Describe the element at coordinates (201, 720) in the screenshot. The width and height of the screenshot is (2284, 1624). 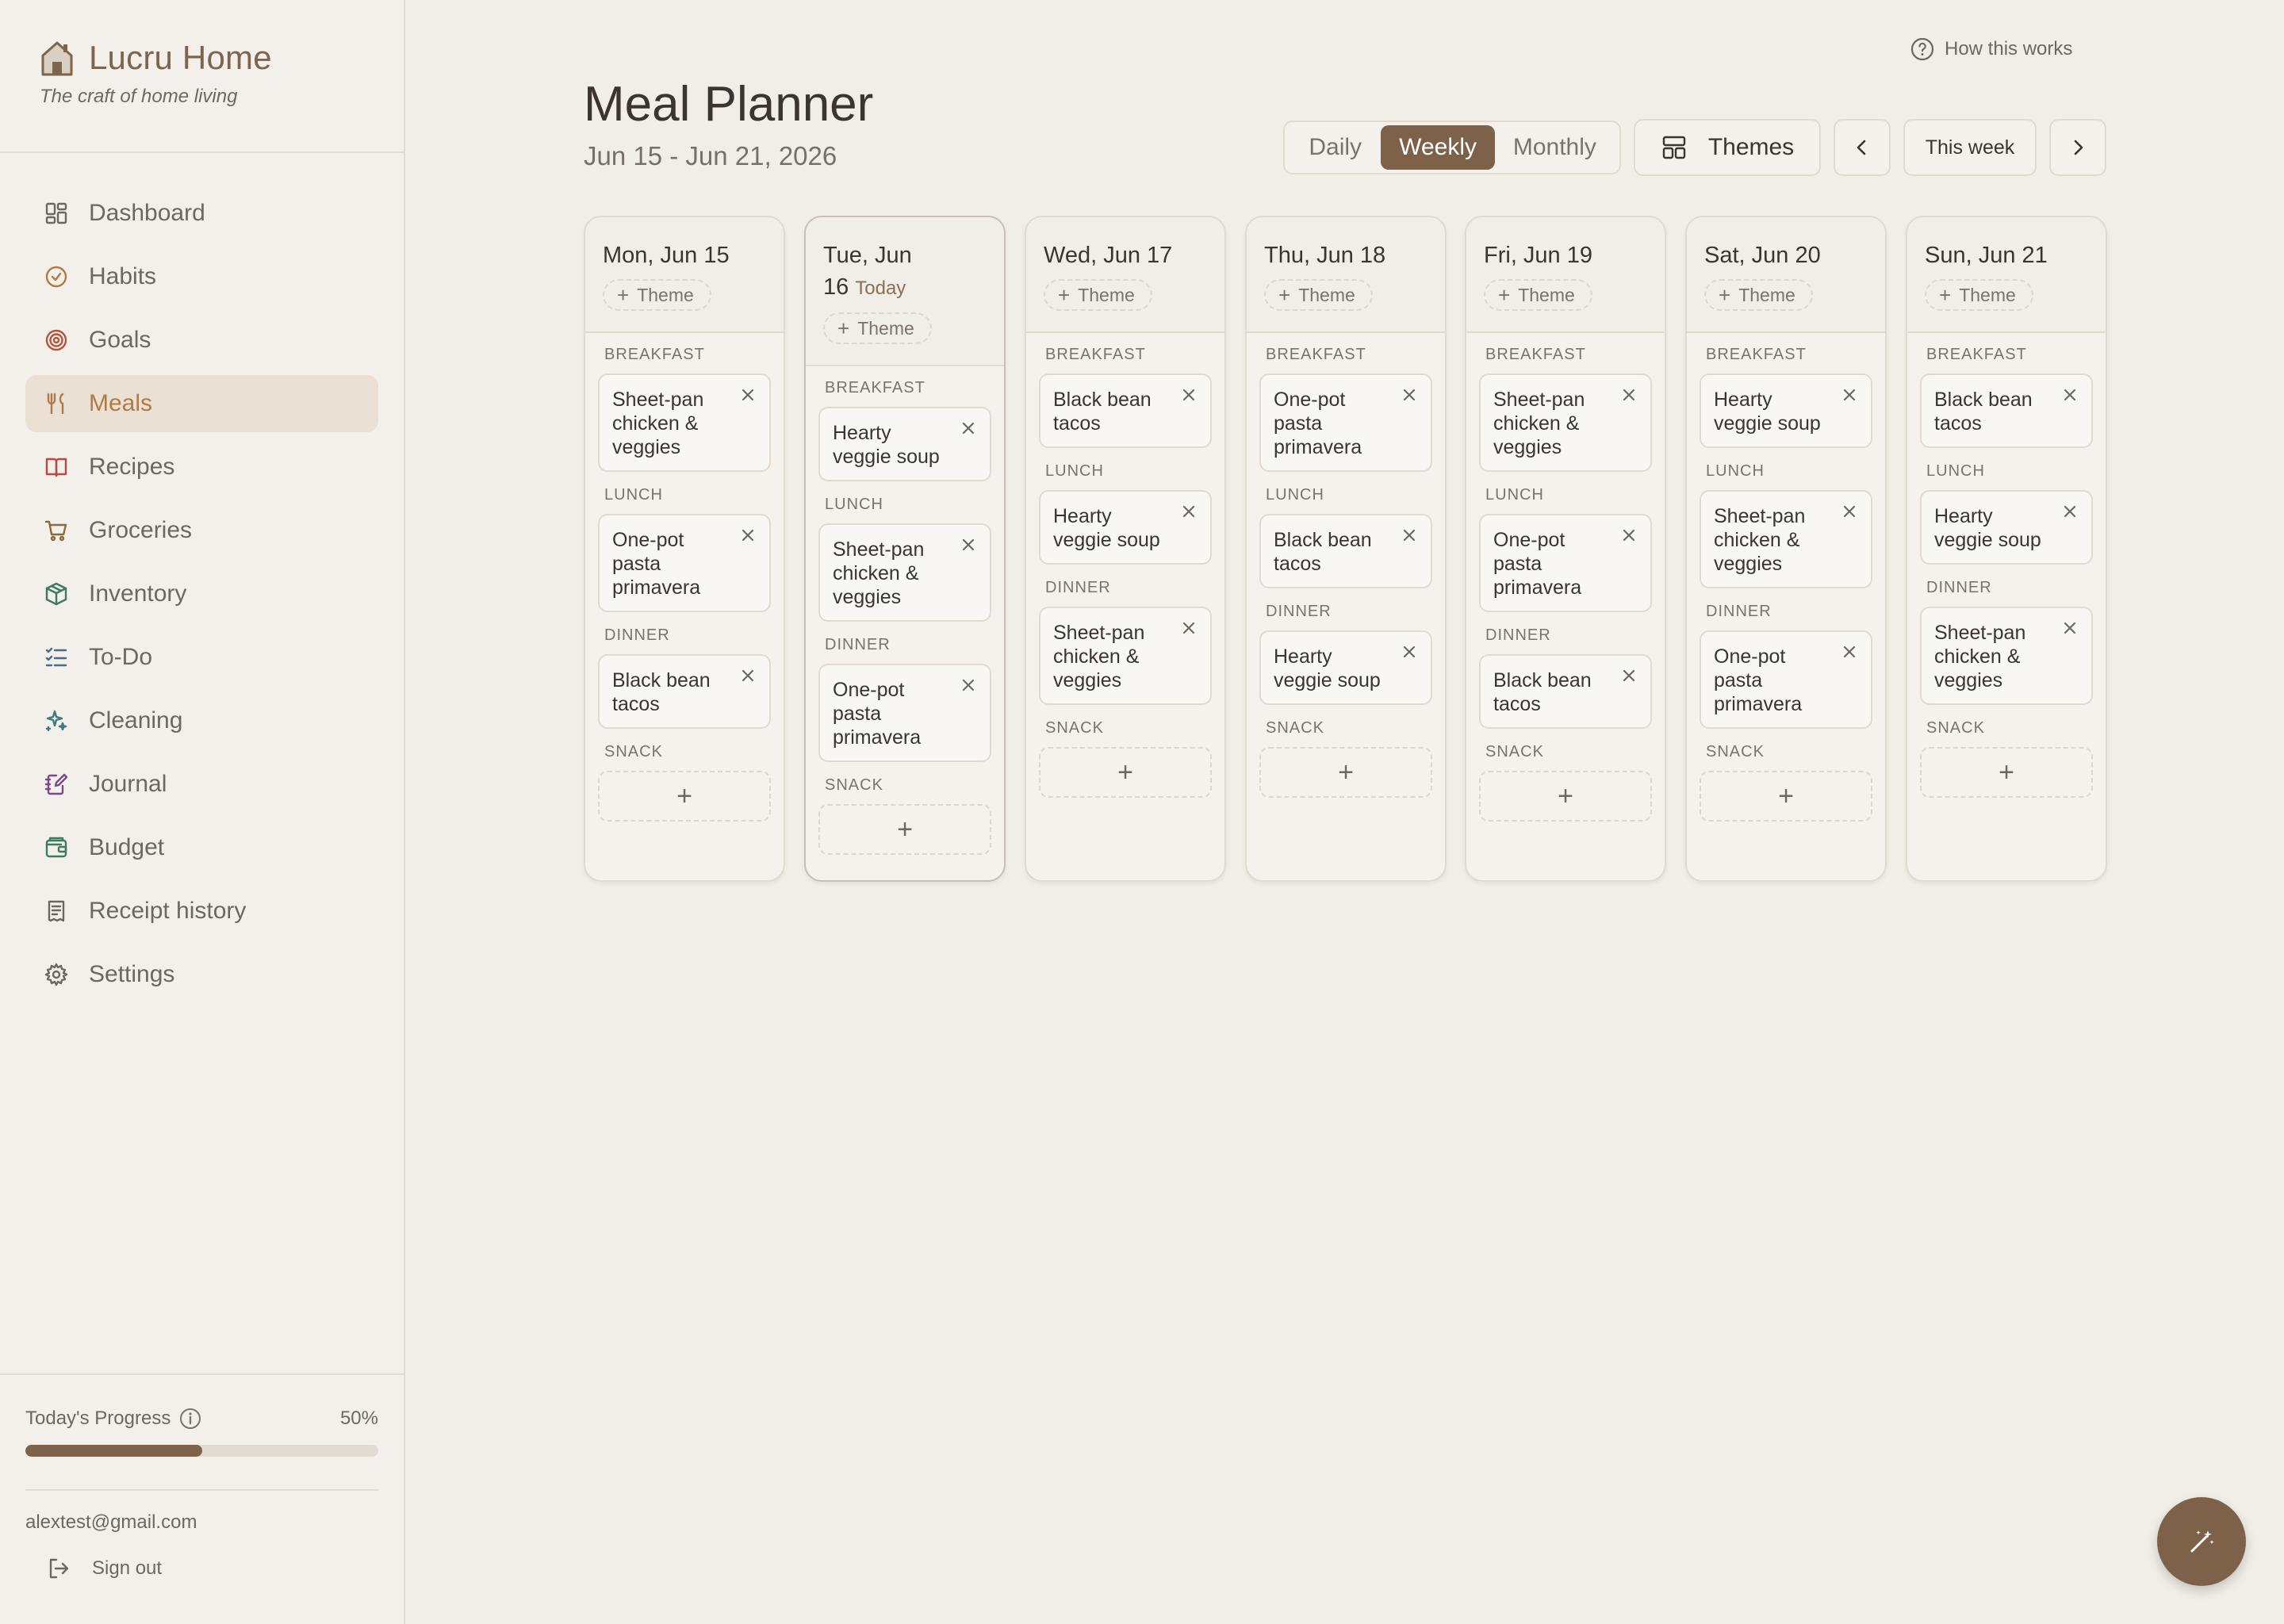
I see `sidebar-item-cleaning: Cleaning` at that location.